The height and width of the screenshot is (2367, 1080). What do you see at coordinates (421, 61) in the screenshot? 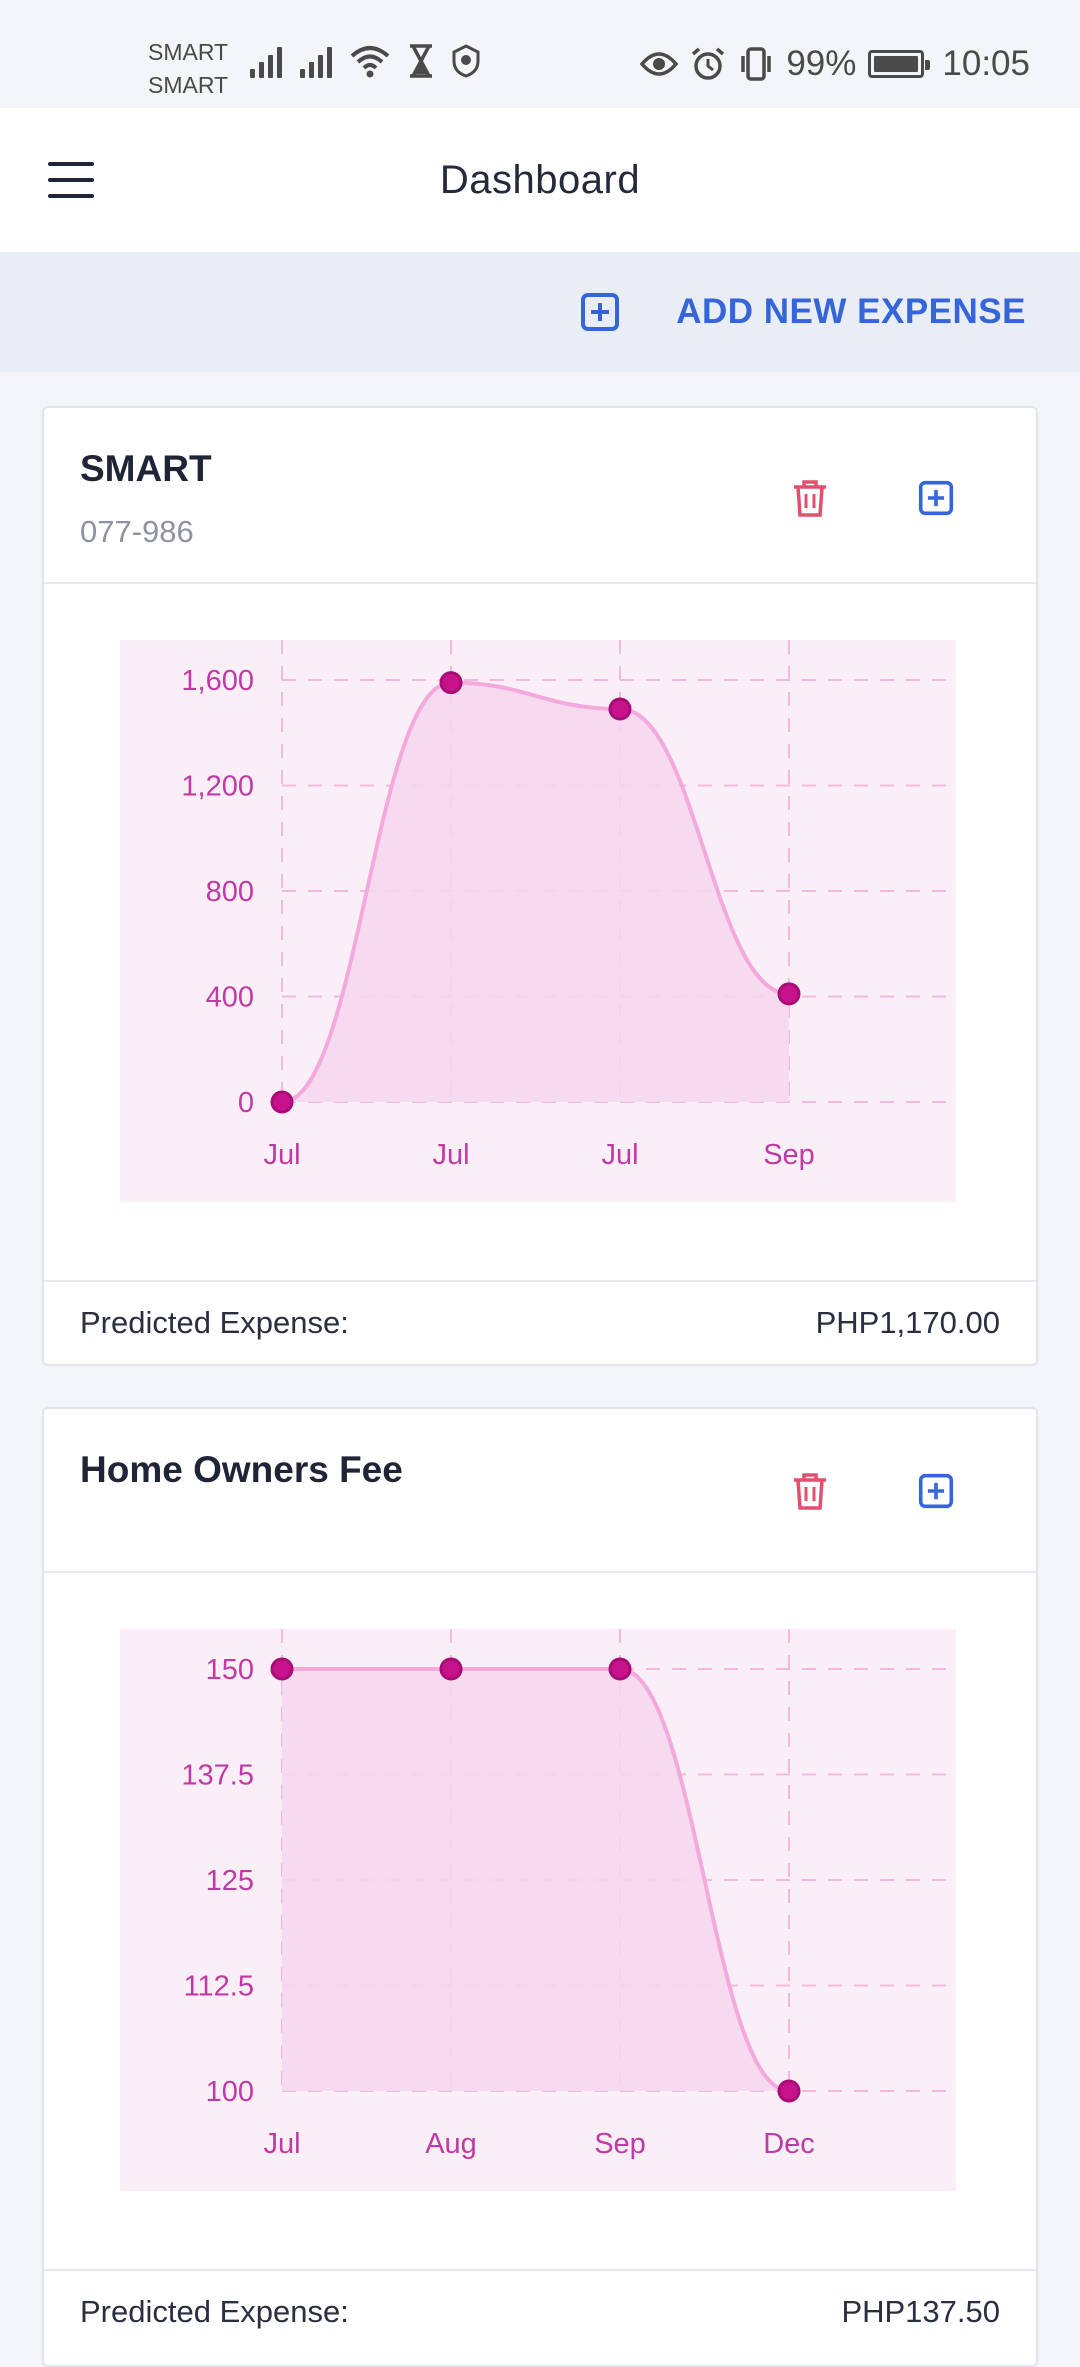
I see `hourglass-icon` at bounding box center [421, 61].